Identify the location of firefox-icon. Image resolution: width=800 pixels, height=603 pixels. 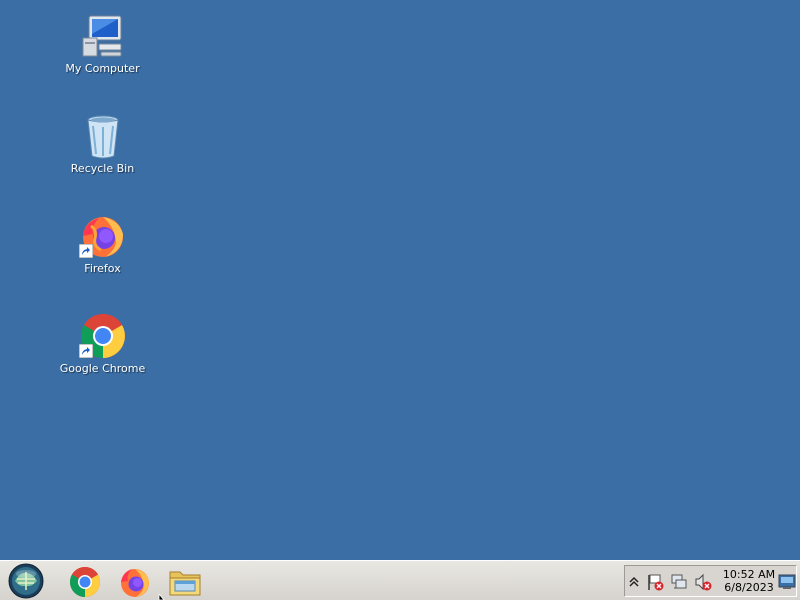
(135, 583).